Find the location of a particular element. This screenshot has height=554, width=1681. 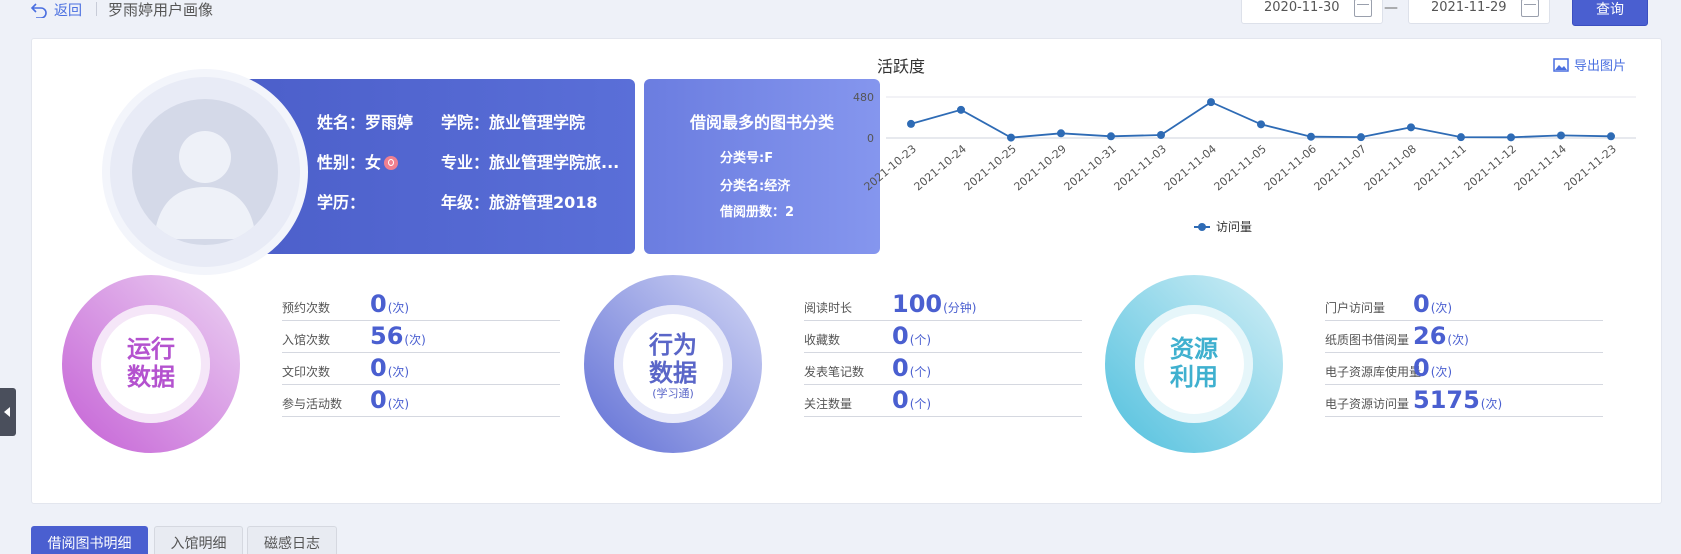

stat-value: 5175(次) is located at coordinates (1458, 400).